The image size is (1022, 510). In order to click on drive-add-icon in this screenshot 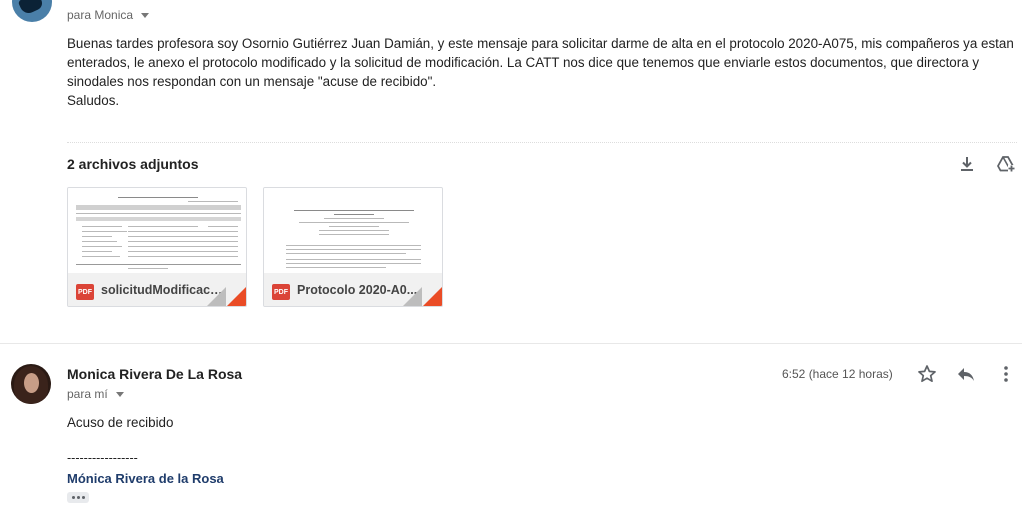, I will do `click(1006, 164)`.